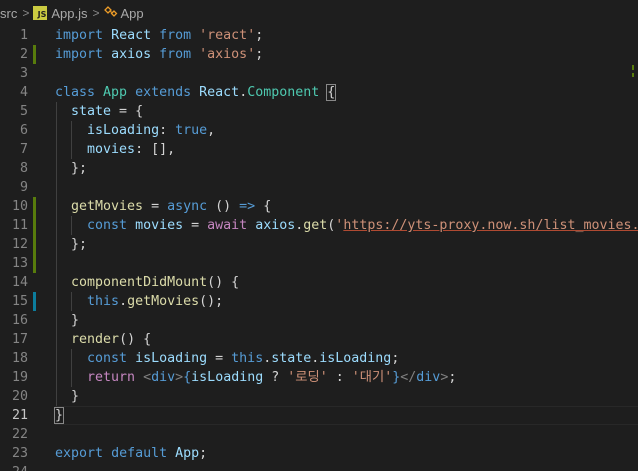 The height and width of the screenshot is (471, 638). I want to click on code-token: };, so click(71, 244).